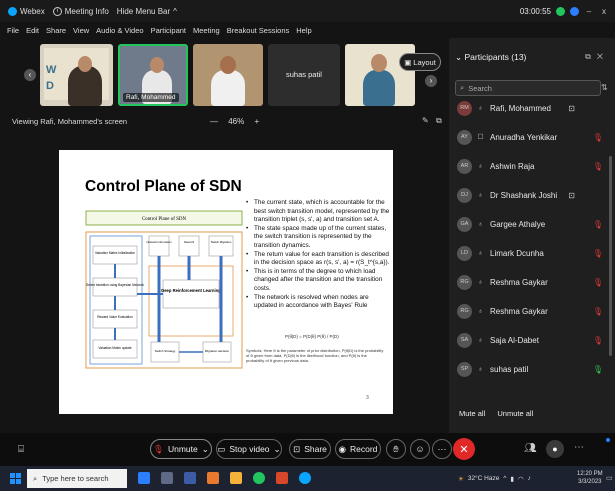 The height and width of the screenshot is (491, 615). I want to click on mic-muted-icon: 🎙︎, so click(597, 166).